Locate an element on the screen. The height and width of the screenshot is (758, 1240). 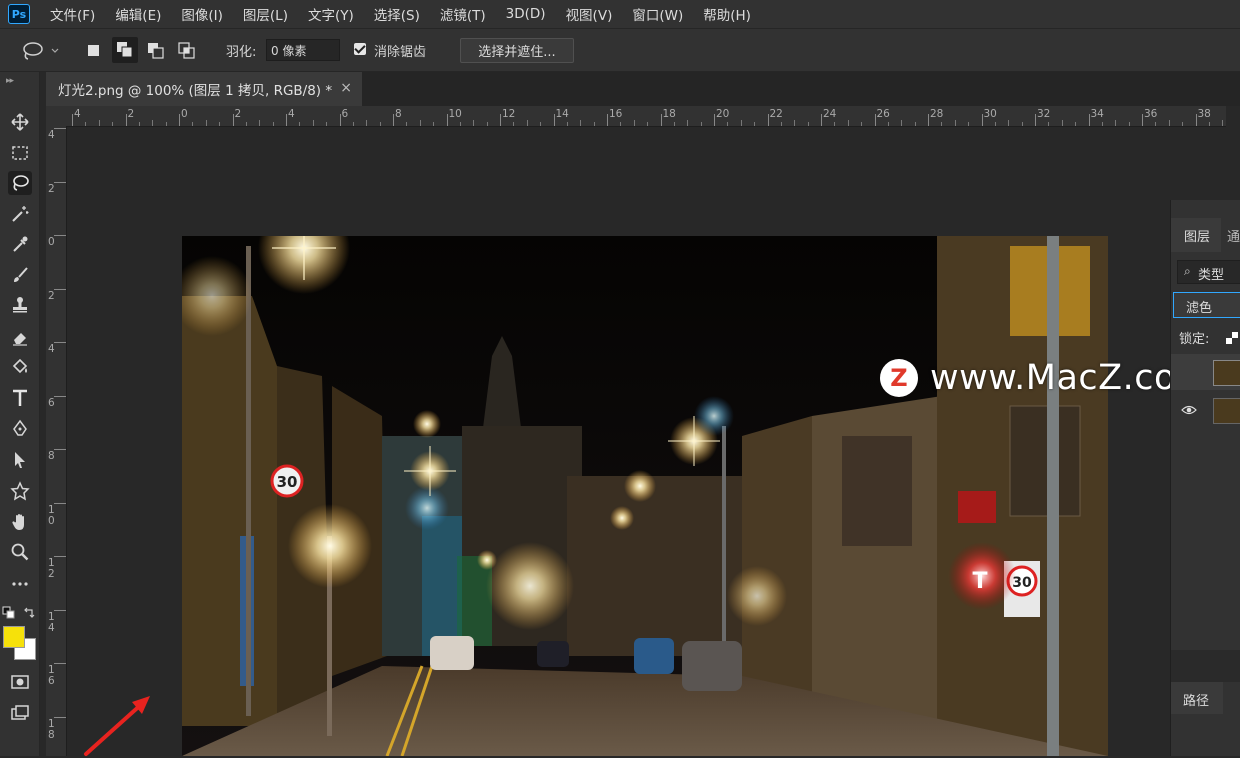
paint-bucket-tool is located at coordinates (20, 367).